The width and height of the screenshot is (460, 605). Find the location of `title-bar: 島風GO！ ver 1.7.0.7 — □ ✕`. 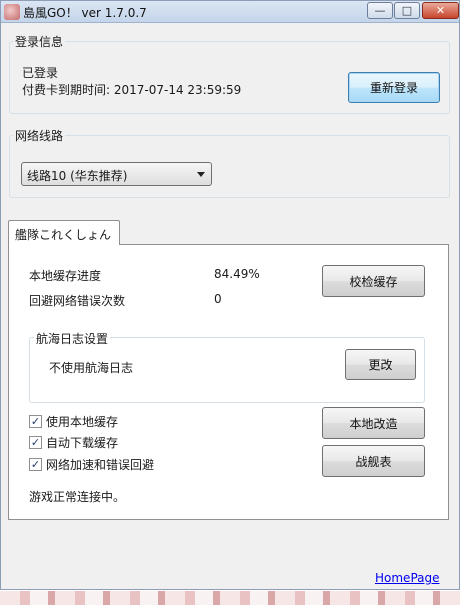

title-bar: 島風GO！ ver 1.7.0.7 — □ ✕ is located at coordinates (230, 12).